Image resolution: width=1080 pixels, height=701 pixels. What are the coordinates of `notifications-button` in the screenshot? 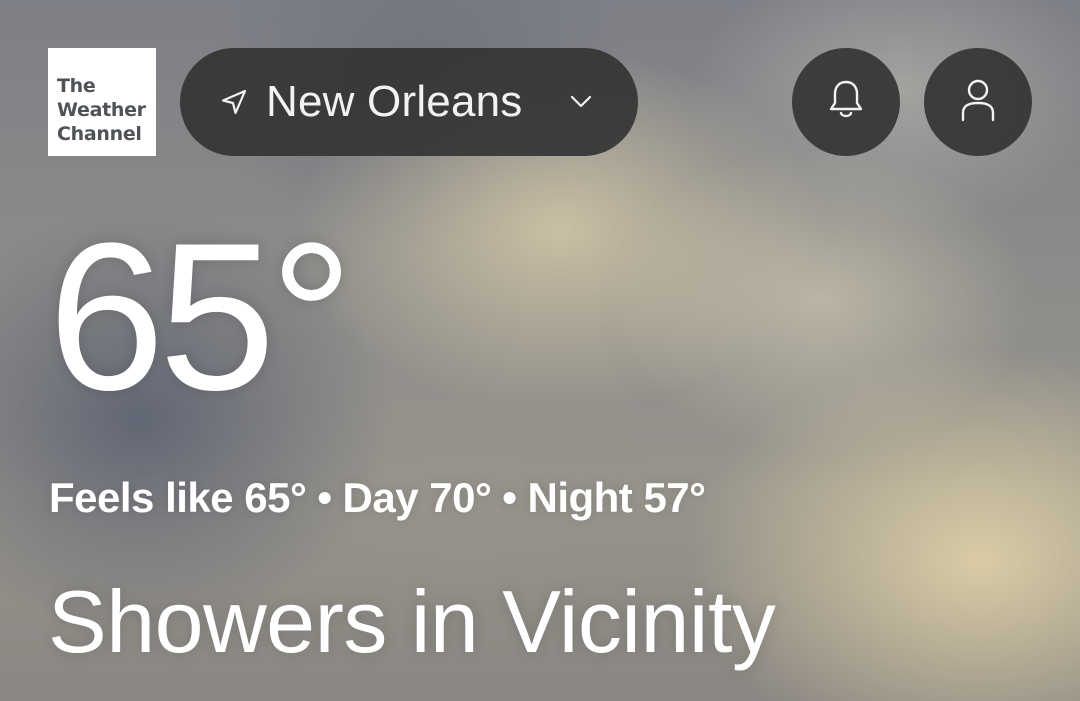 It's located at (846, 102).